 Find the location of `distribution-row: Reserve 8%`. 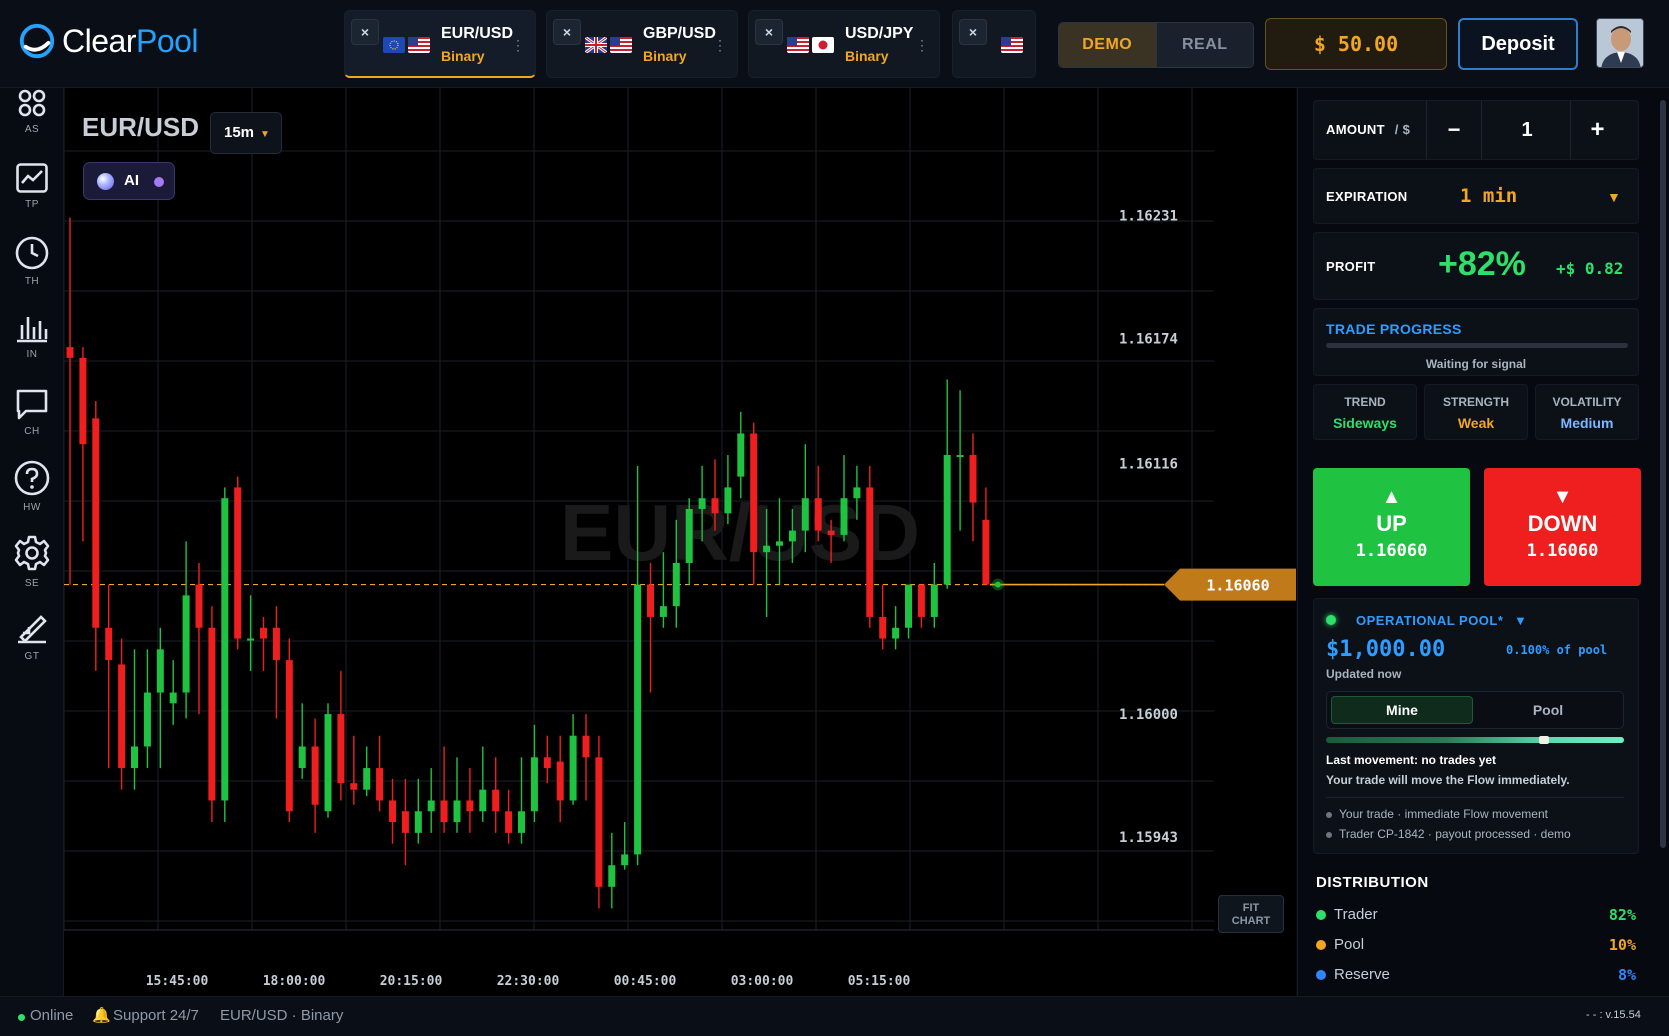

distribution-row: Reserve 8% is located at coordinates (1476, 976).